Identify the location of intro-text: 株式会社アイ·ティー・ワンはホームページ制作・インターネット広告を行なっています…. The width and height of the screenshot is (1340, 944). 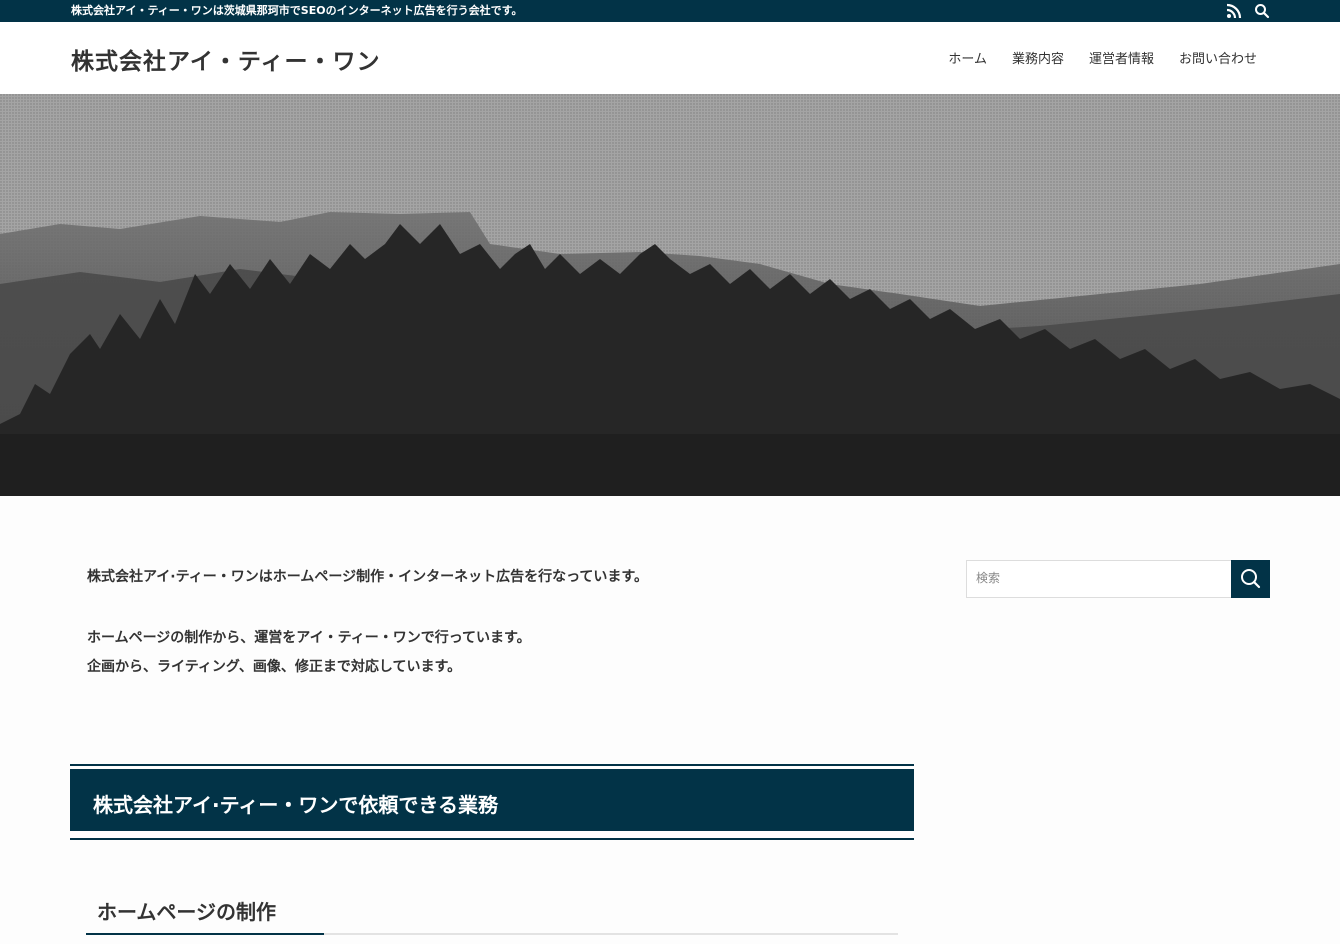
(367, 622).